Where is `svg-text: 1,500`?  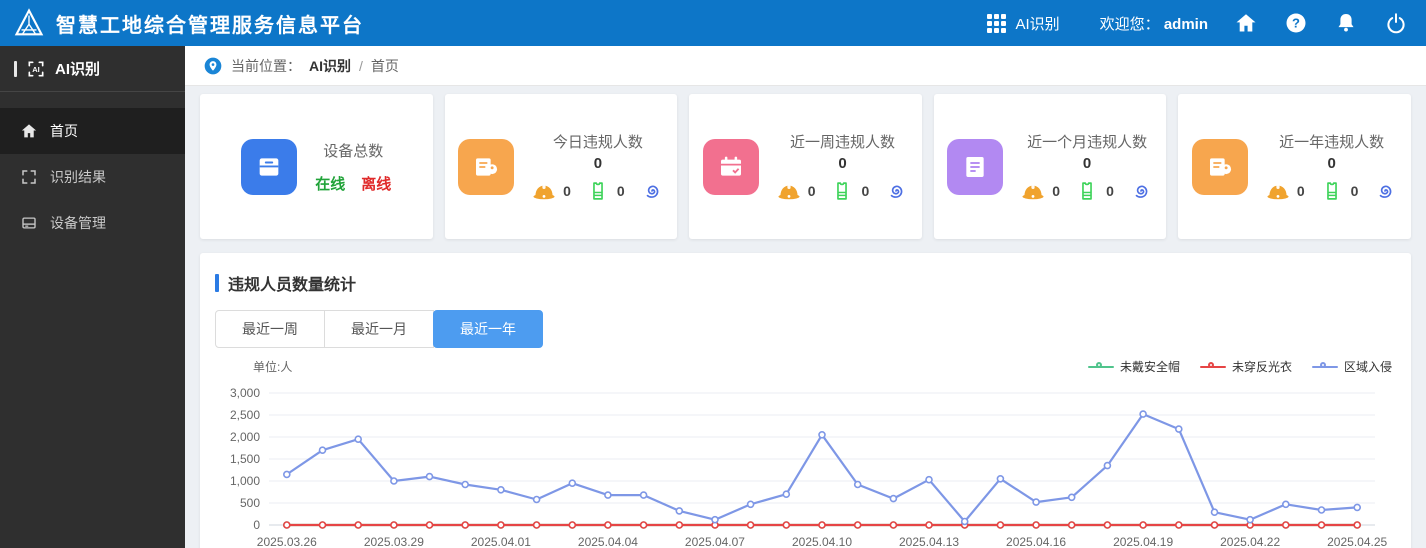 svg-text: 1,500 is located at coordinates (245, 459).